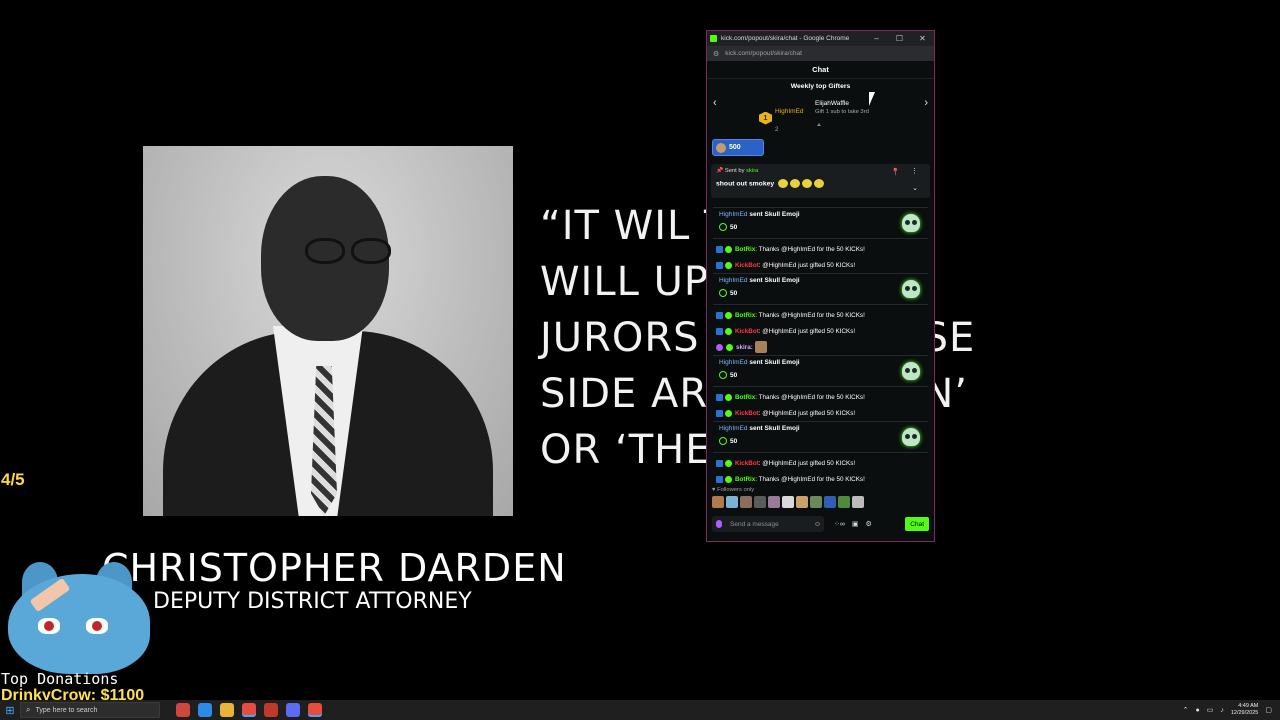 The image size is (1280, 720). Describe the element at coordinates (734, 171) in the screenshot. I see `sent-by-label: Sent by` at that location.